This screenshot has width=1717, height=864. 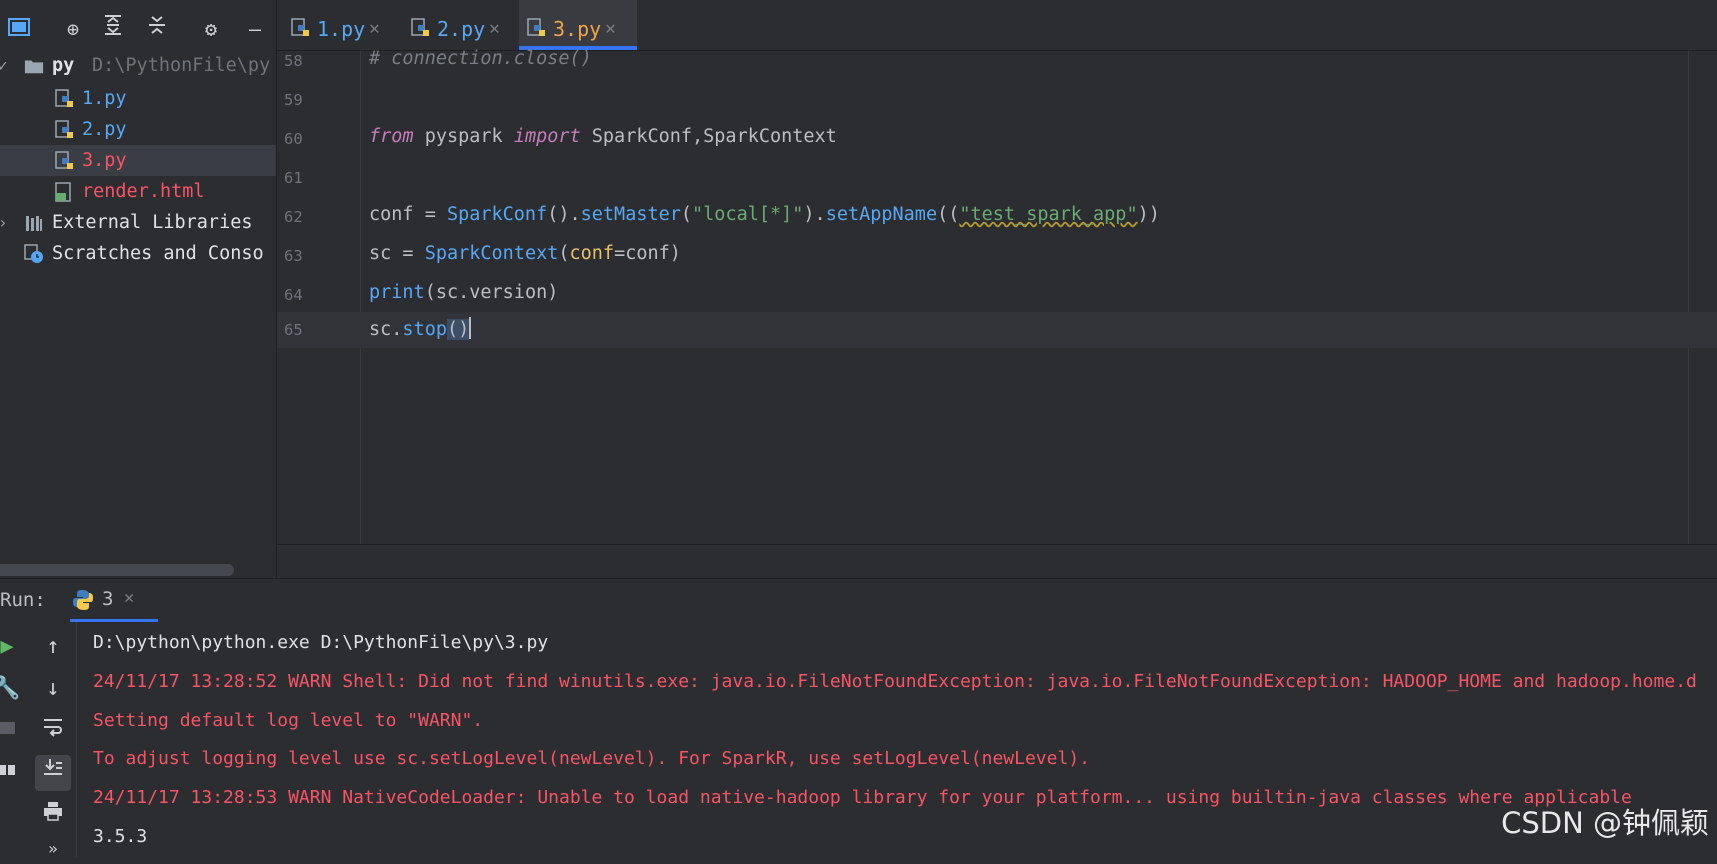 What do you see at coordinates (592, 253) in the screenshot?
I see `code-token: conf` at bounding box center [592, 253].